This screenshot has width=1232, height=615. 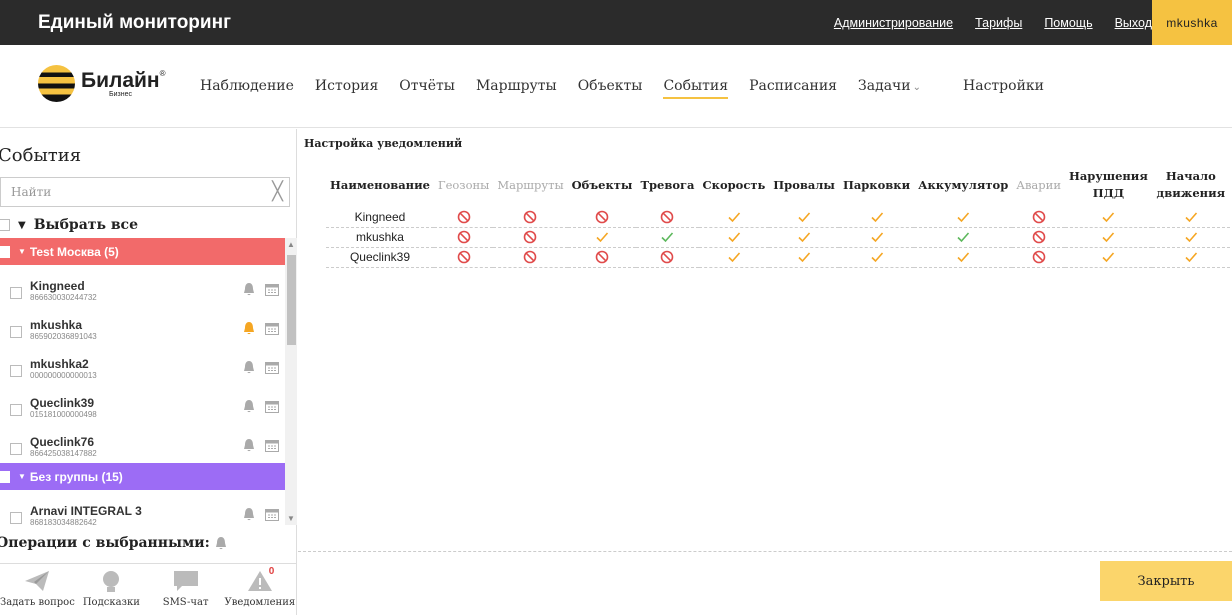 I want to click on nav-settings: Настройки, so click(x=1003, y=88).